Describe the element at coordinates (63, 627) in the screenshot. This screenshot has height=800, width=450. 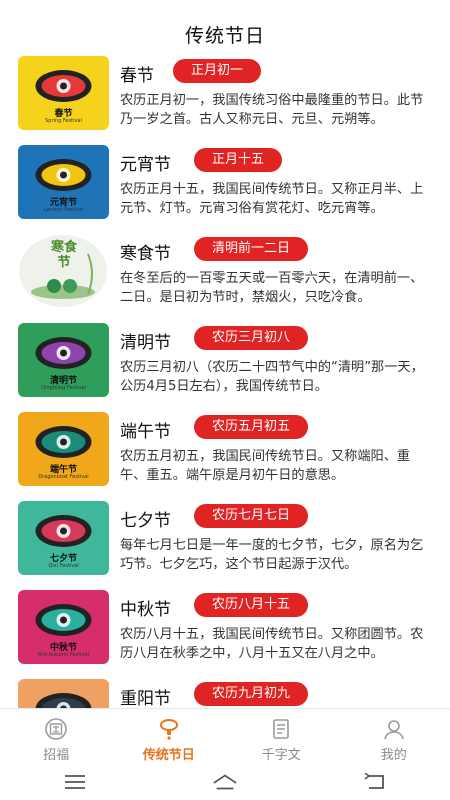
I see `festival-thumbnail: 中秋节 Mid-Autumn Festival` at that location.